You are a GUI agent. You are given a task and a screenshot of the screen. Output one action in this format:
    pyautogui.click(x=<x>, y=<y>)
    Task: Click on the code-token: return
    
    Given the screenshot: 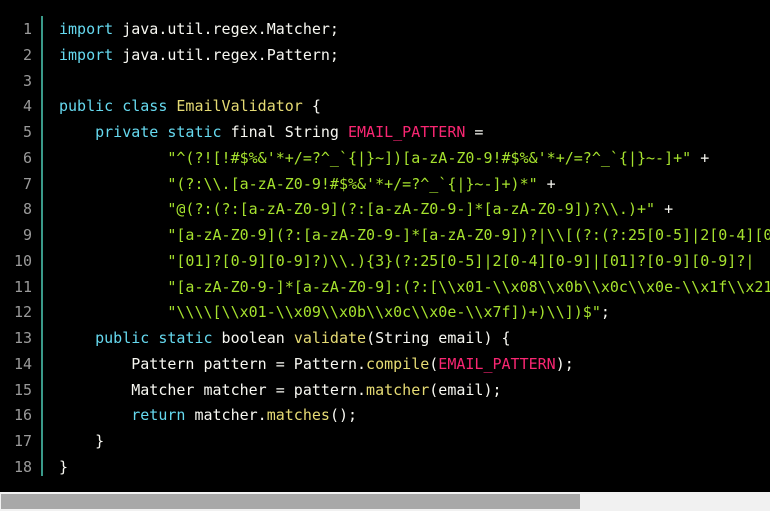 What is the action you would take?
    pyautogui.click(x=158, y=415)
    